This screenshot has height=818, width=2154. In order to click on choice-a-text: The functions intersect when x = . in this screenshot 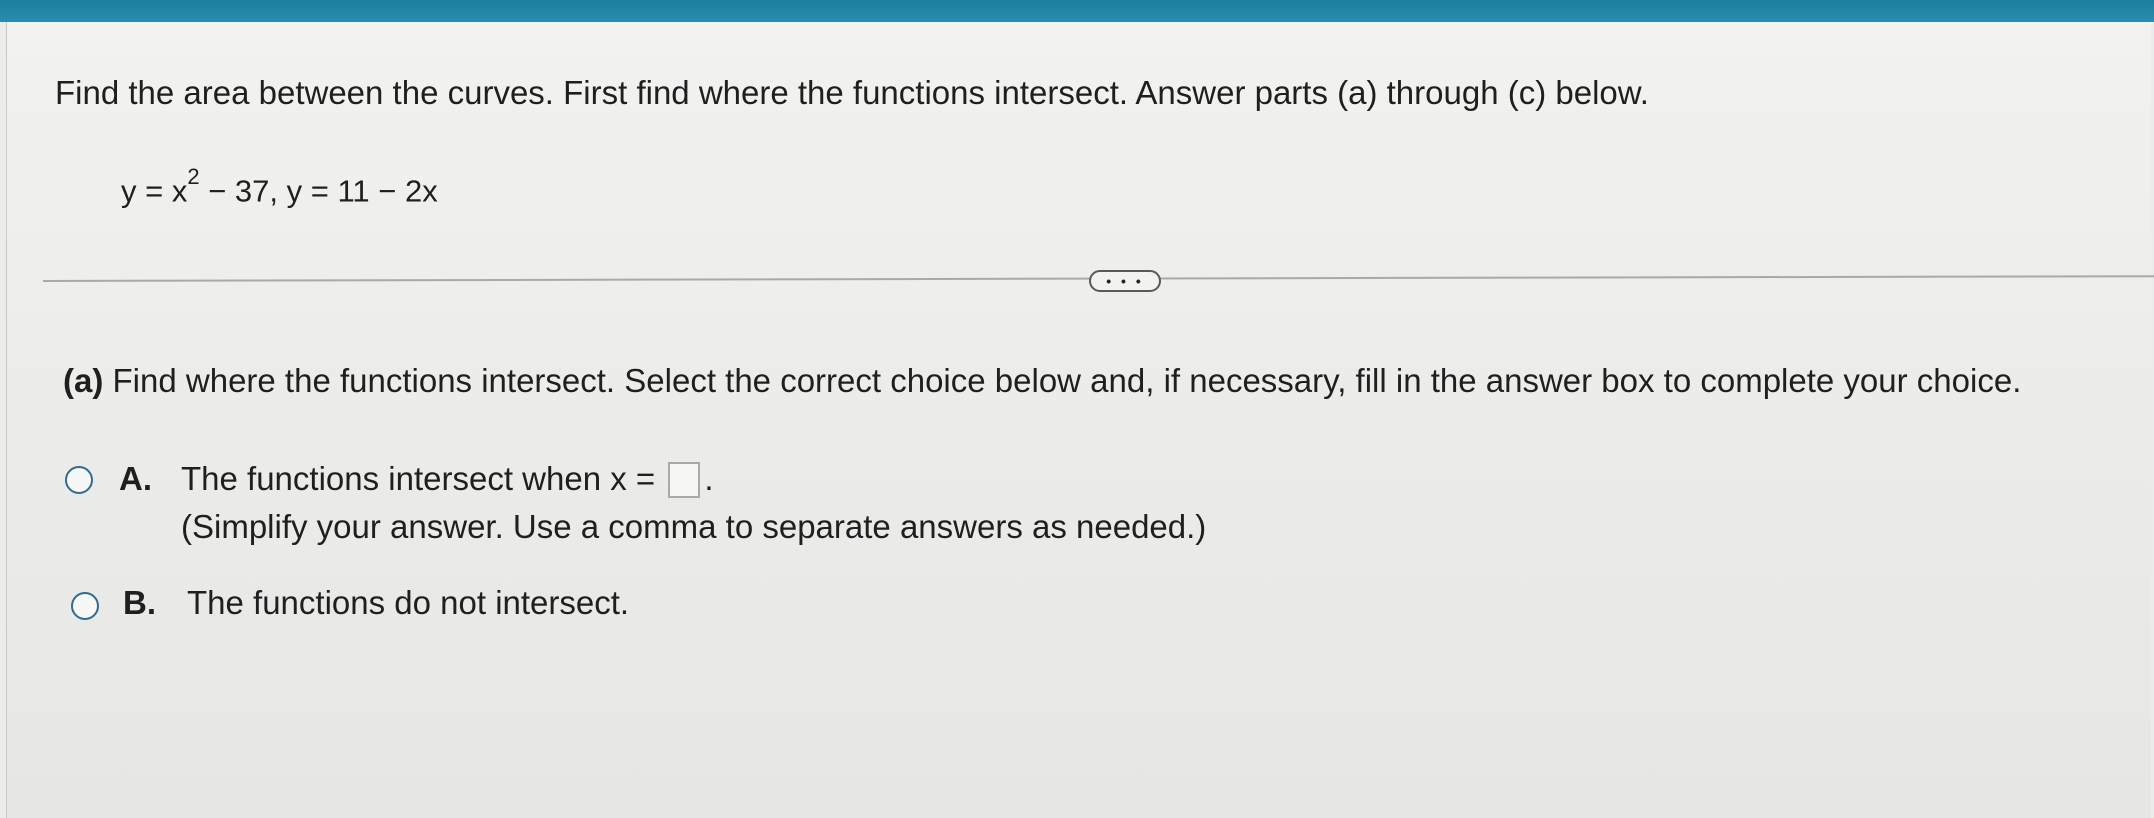, I will do `click(447, 479)`.